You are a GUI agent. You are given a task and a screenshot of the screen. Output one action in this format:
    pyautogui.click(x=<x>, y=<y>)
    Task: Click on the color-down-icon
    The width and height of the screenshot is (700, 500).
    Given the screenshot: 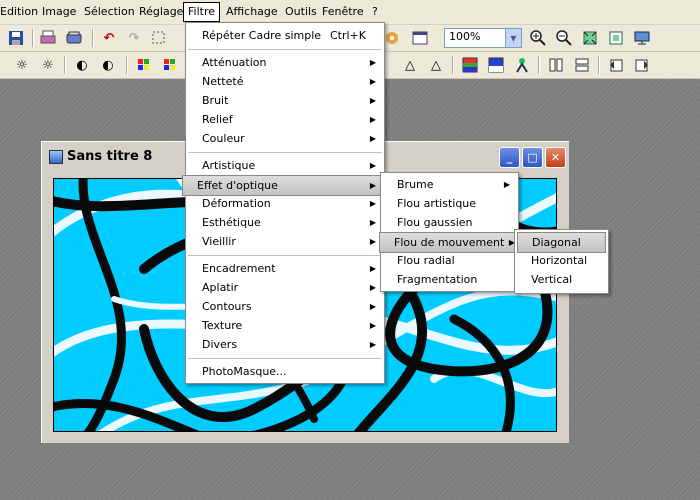 What is the action you would take?
    pyautogui.click(x=144, y=65)
    